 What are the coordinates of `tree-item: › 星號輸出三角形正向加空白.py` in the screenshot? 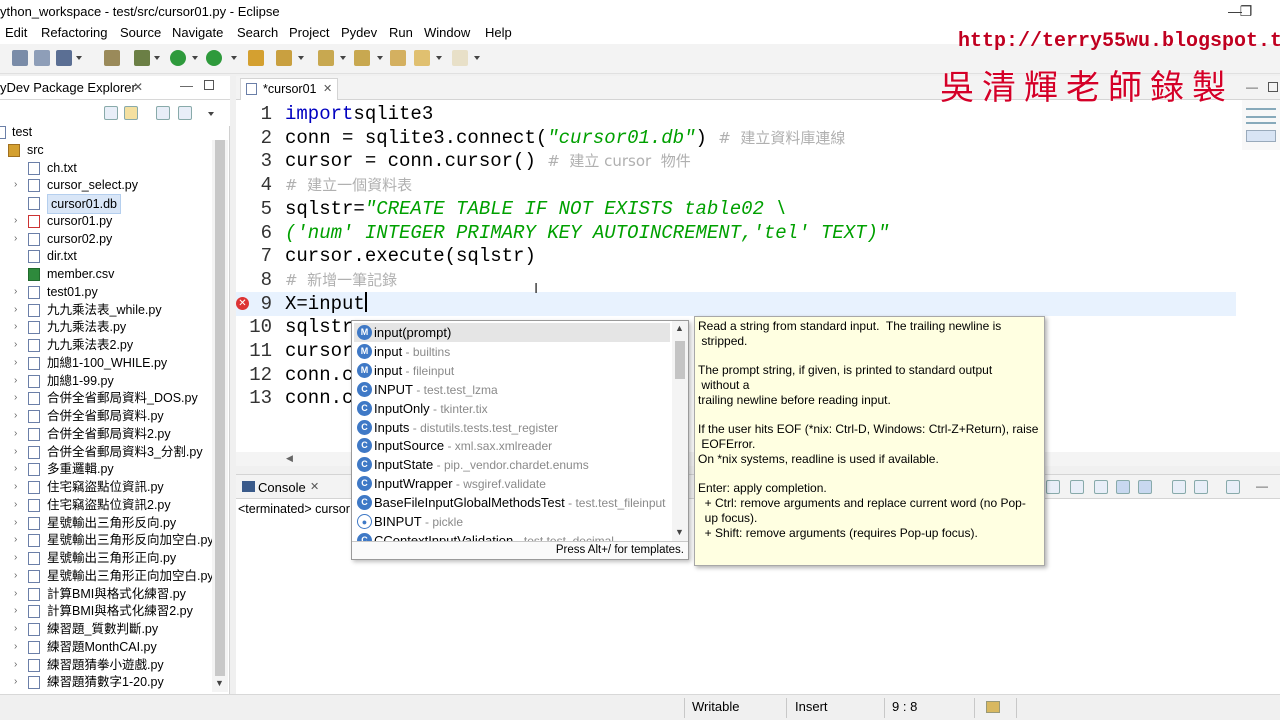 It's located at (107, 576).